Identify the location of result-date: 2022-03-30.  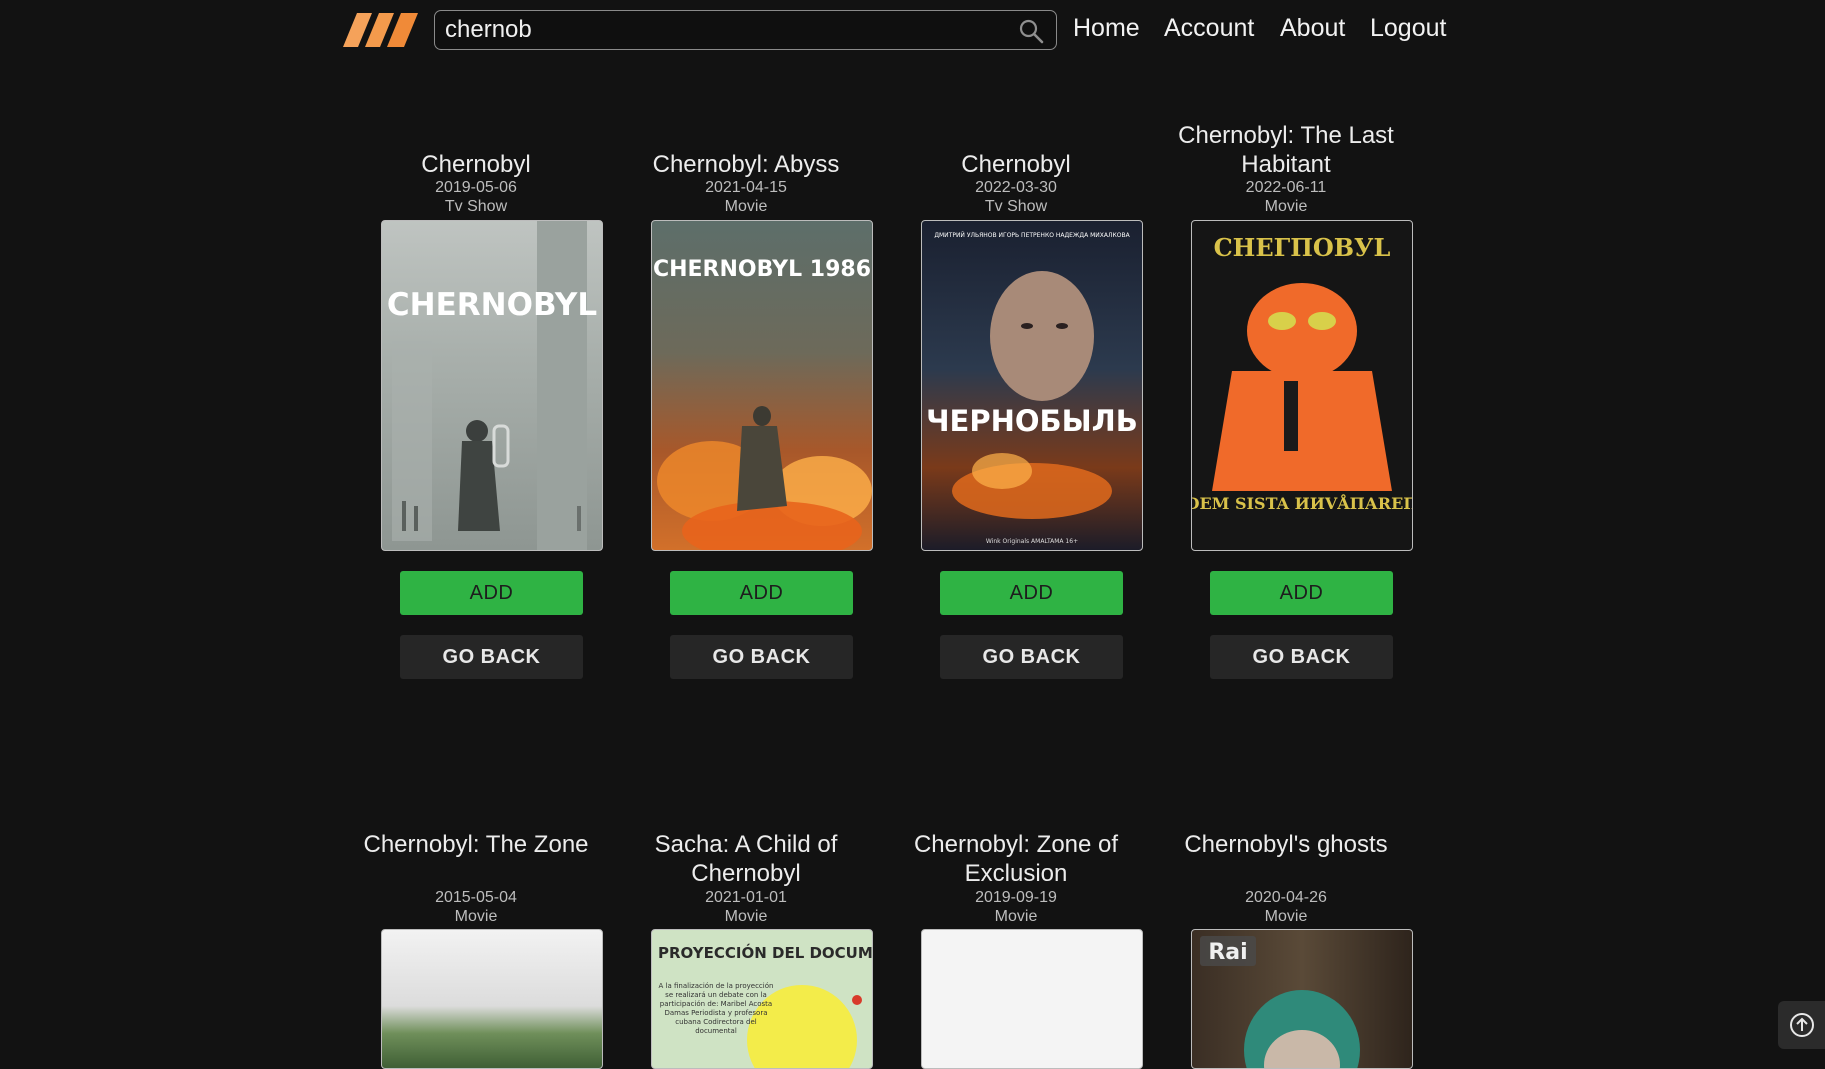
(1016, 187).